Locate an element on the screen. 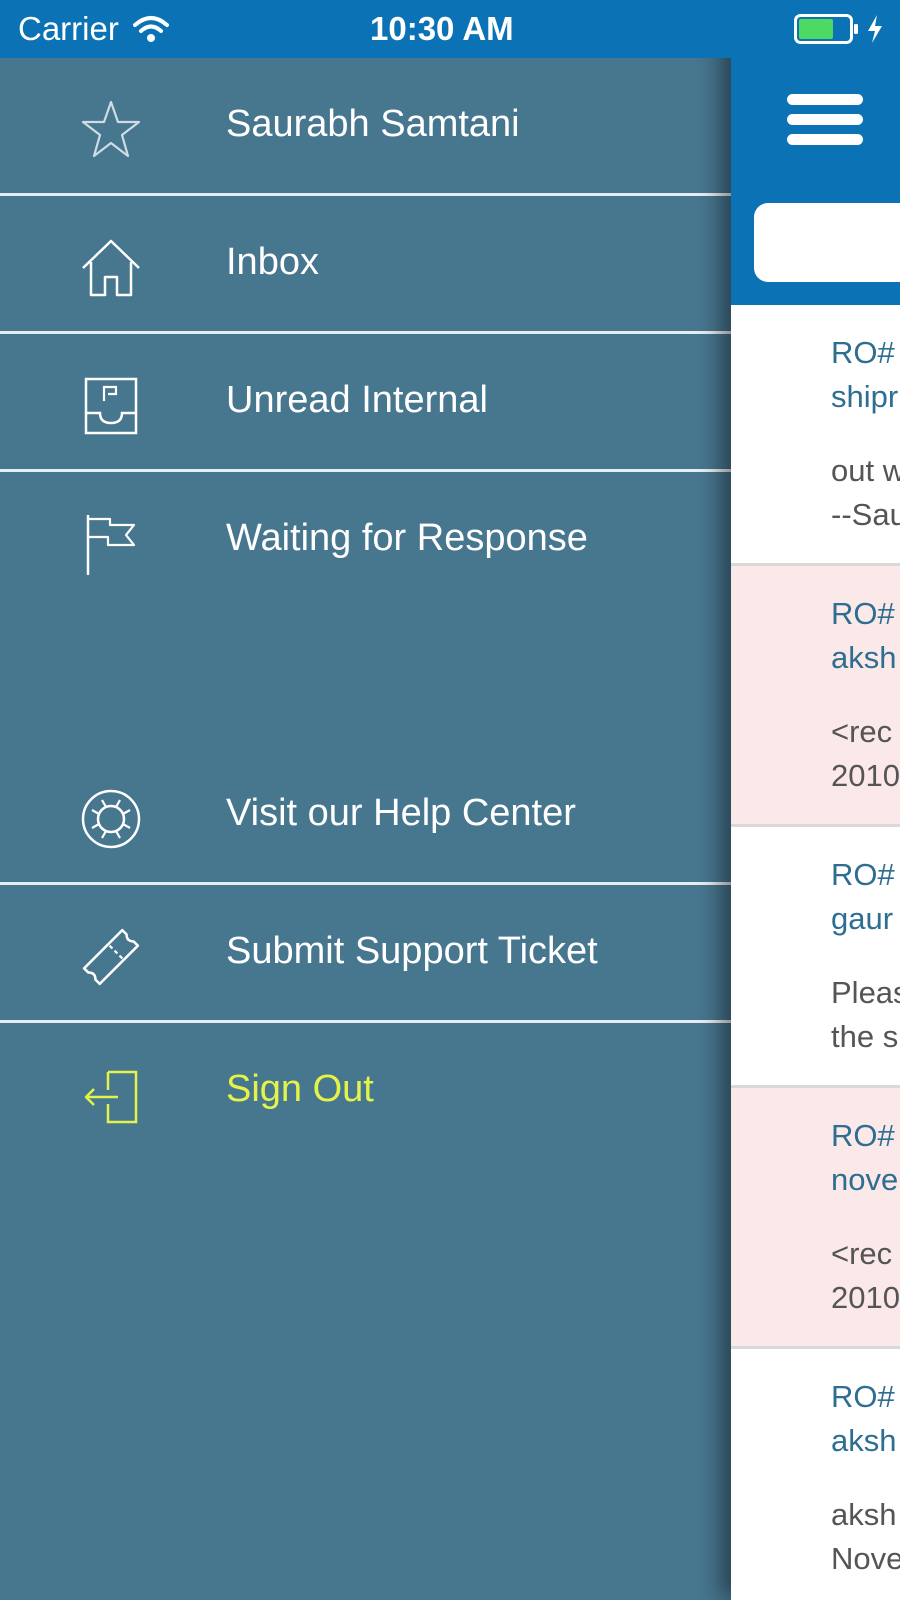  ticket-row: RO# shipr out w --Sau is located at coordinates (815, 435).